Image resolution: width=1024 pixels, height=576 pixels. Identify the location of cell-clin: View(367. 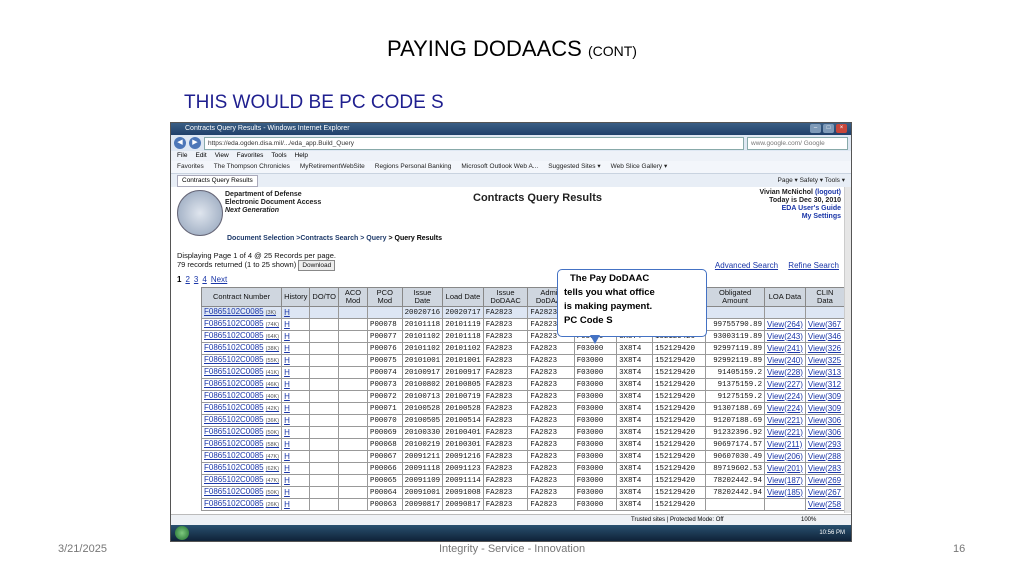
(824, 324).